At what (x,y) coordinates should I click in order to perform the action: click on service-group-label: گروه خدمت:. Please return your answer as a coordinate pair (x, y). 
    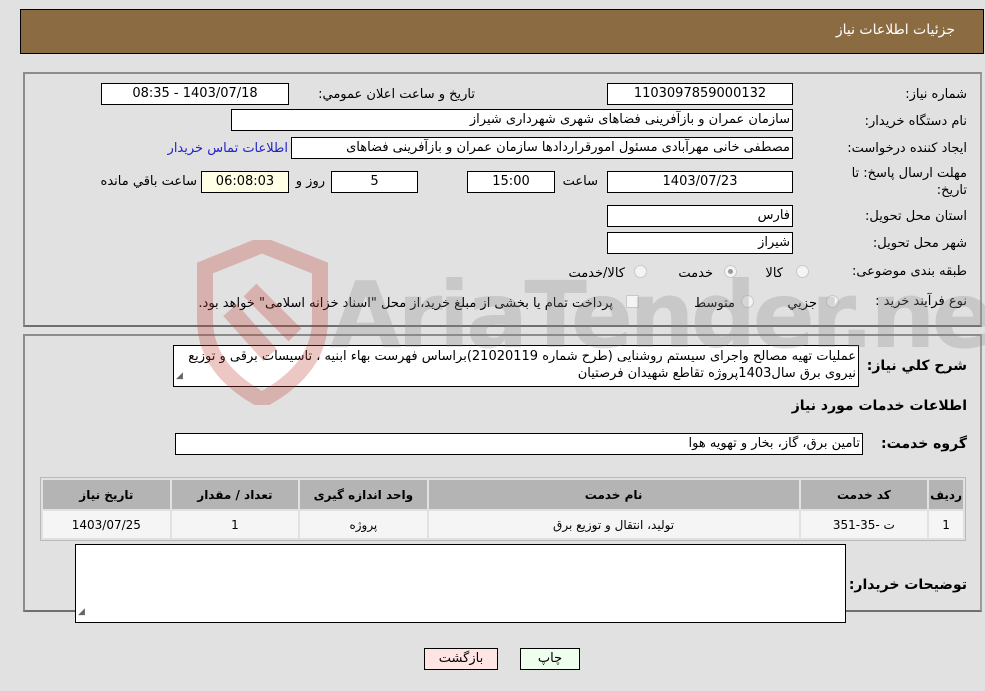
    Looking at the image, I should click on (924, 444).